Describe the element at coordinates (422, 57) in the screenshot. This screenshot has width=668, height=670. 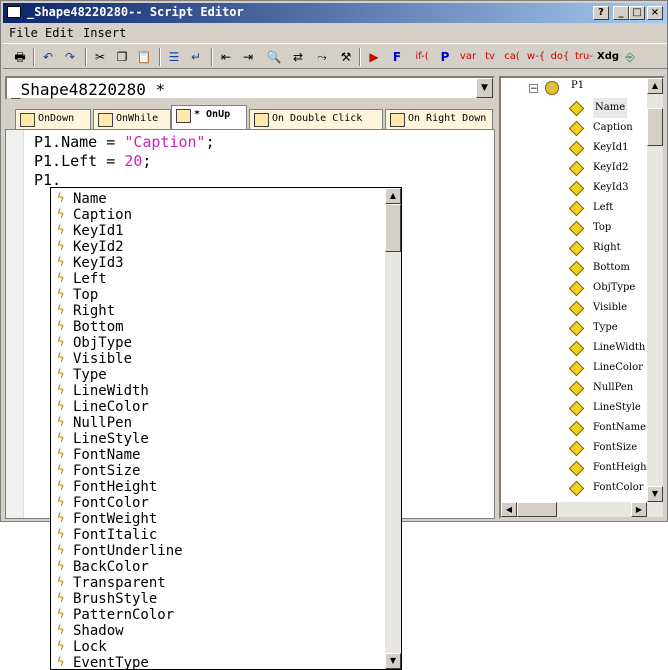
I see `insert-if-button: if-(` at that location.